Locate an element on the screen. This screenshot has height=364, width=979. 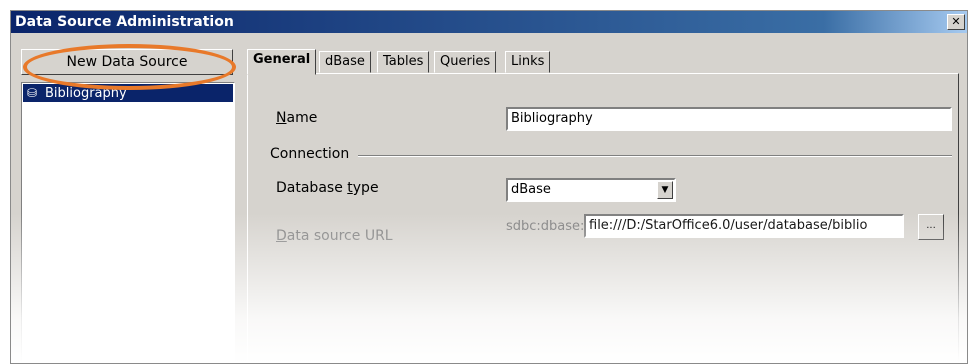
data-source-item-bibliography: ⛁ Bibliography is located at coordinates (128, 93).